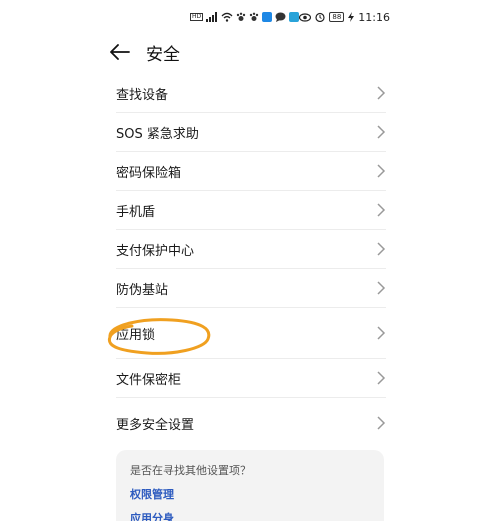 This screenshot has height=521, width=500. What do you see at coordinates (120, 52) in the screenshot?
I see `back-arrow-icon` at bounding box center [120, 52].